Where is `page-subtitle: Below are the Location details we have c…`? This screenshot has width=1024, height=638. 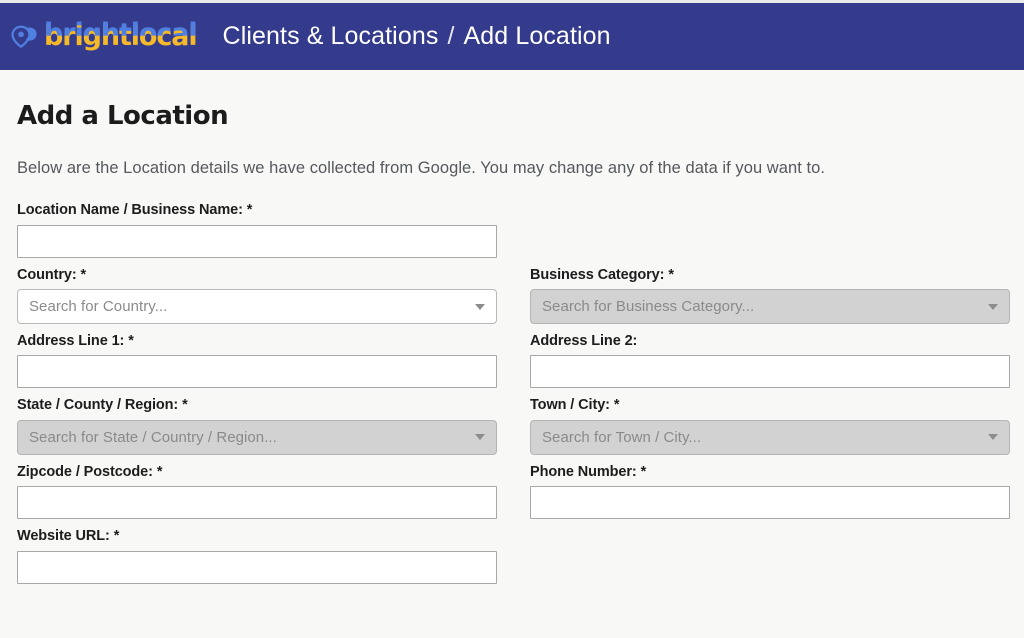
page-subtitle: Below are the Location details we have c… is located at coordinates (421, 168).